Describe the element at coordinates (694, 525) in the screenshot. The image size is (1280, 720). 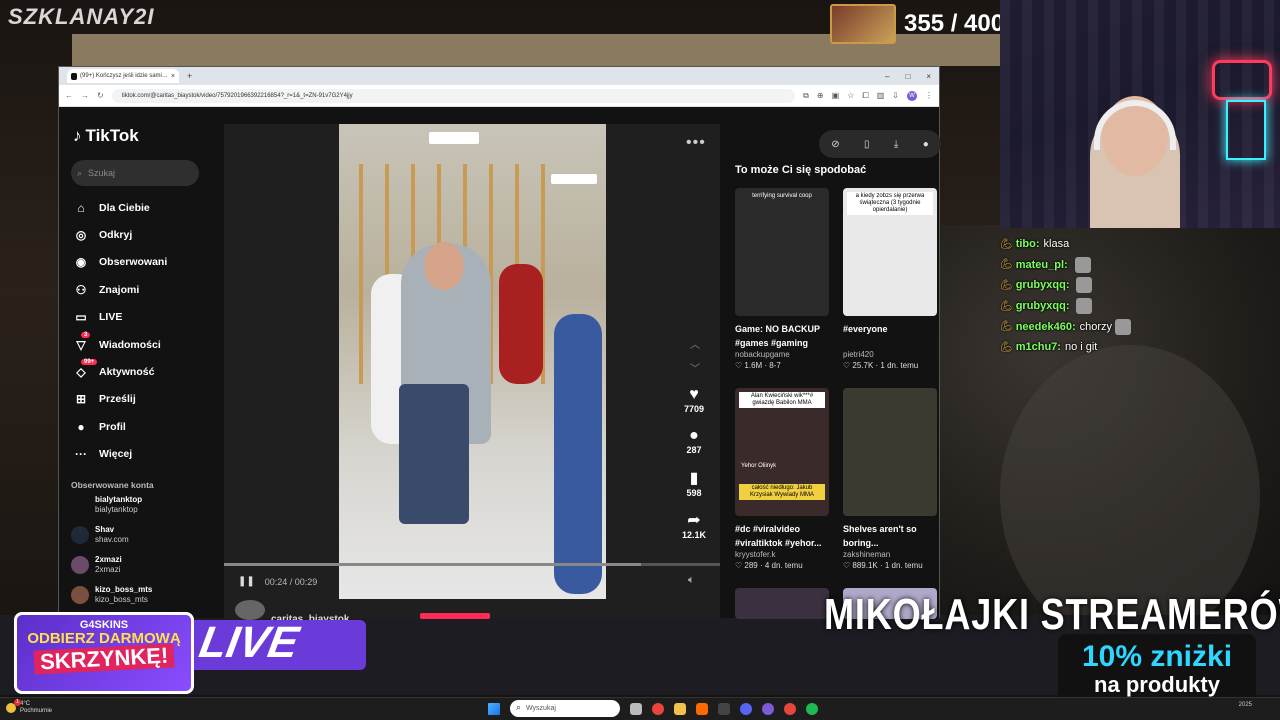
I see `share-button: ➦ 12.1K` at that location.